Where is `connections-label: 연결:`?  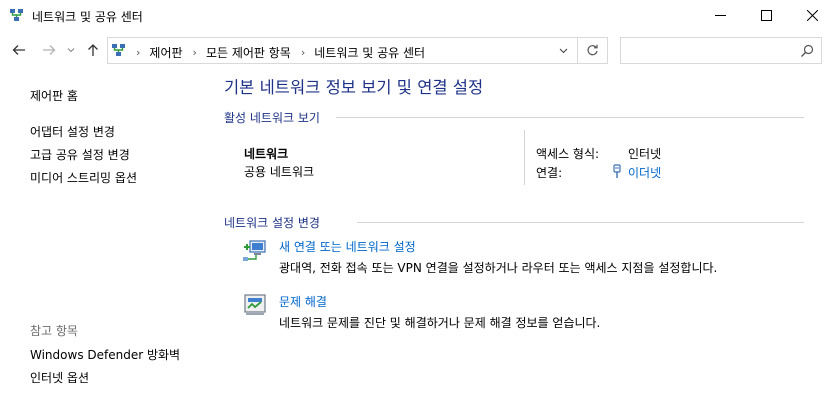
connections-label: 연결: is located at coordinates (549, 173).